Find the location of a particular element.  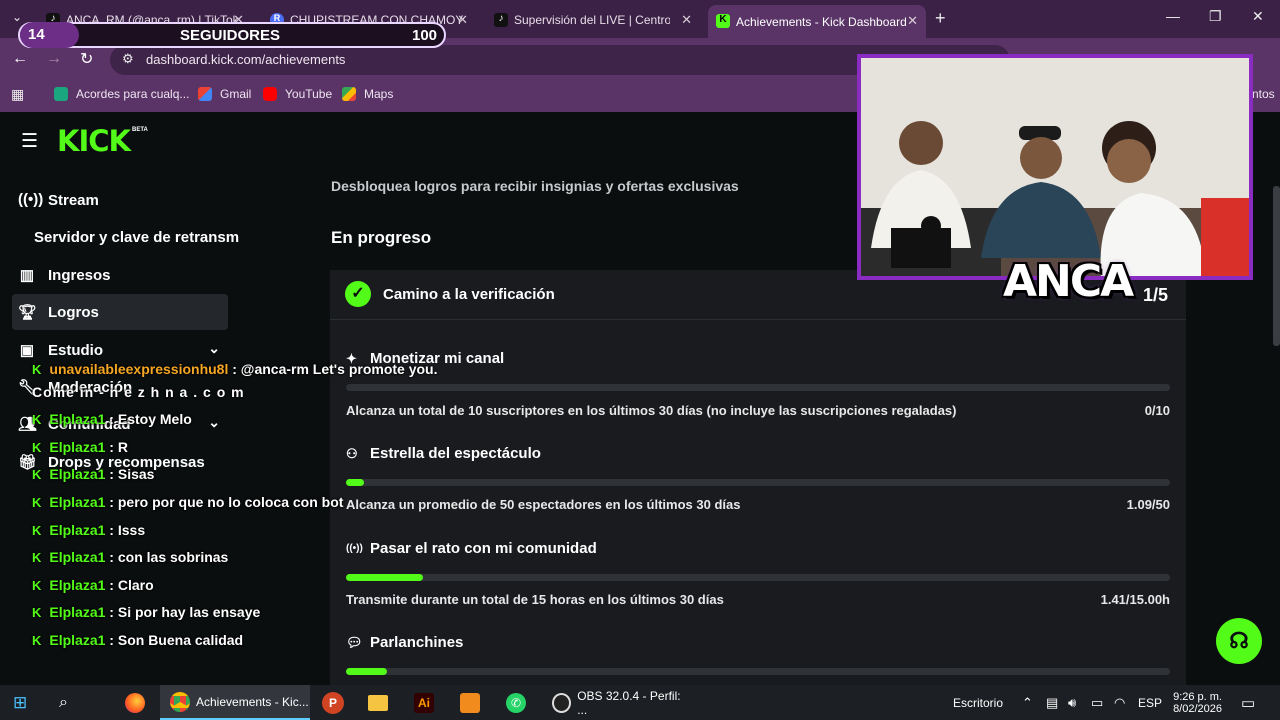

search-icon: ⌕ is located at coordinates (63, 702).